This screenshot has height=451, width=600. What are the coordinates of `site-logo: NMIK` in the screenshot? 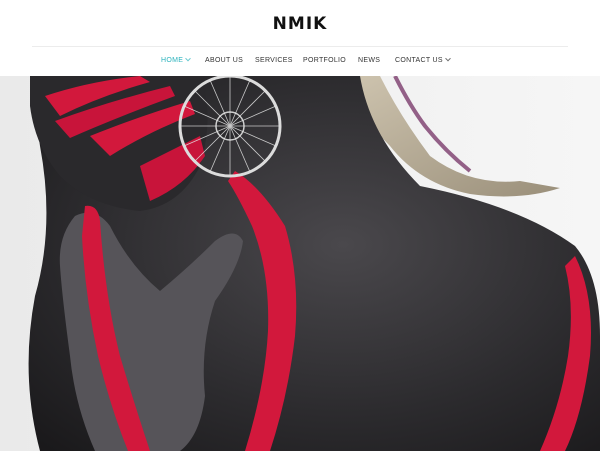 It's located at (300, 24).